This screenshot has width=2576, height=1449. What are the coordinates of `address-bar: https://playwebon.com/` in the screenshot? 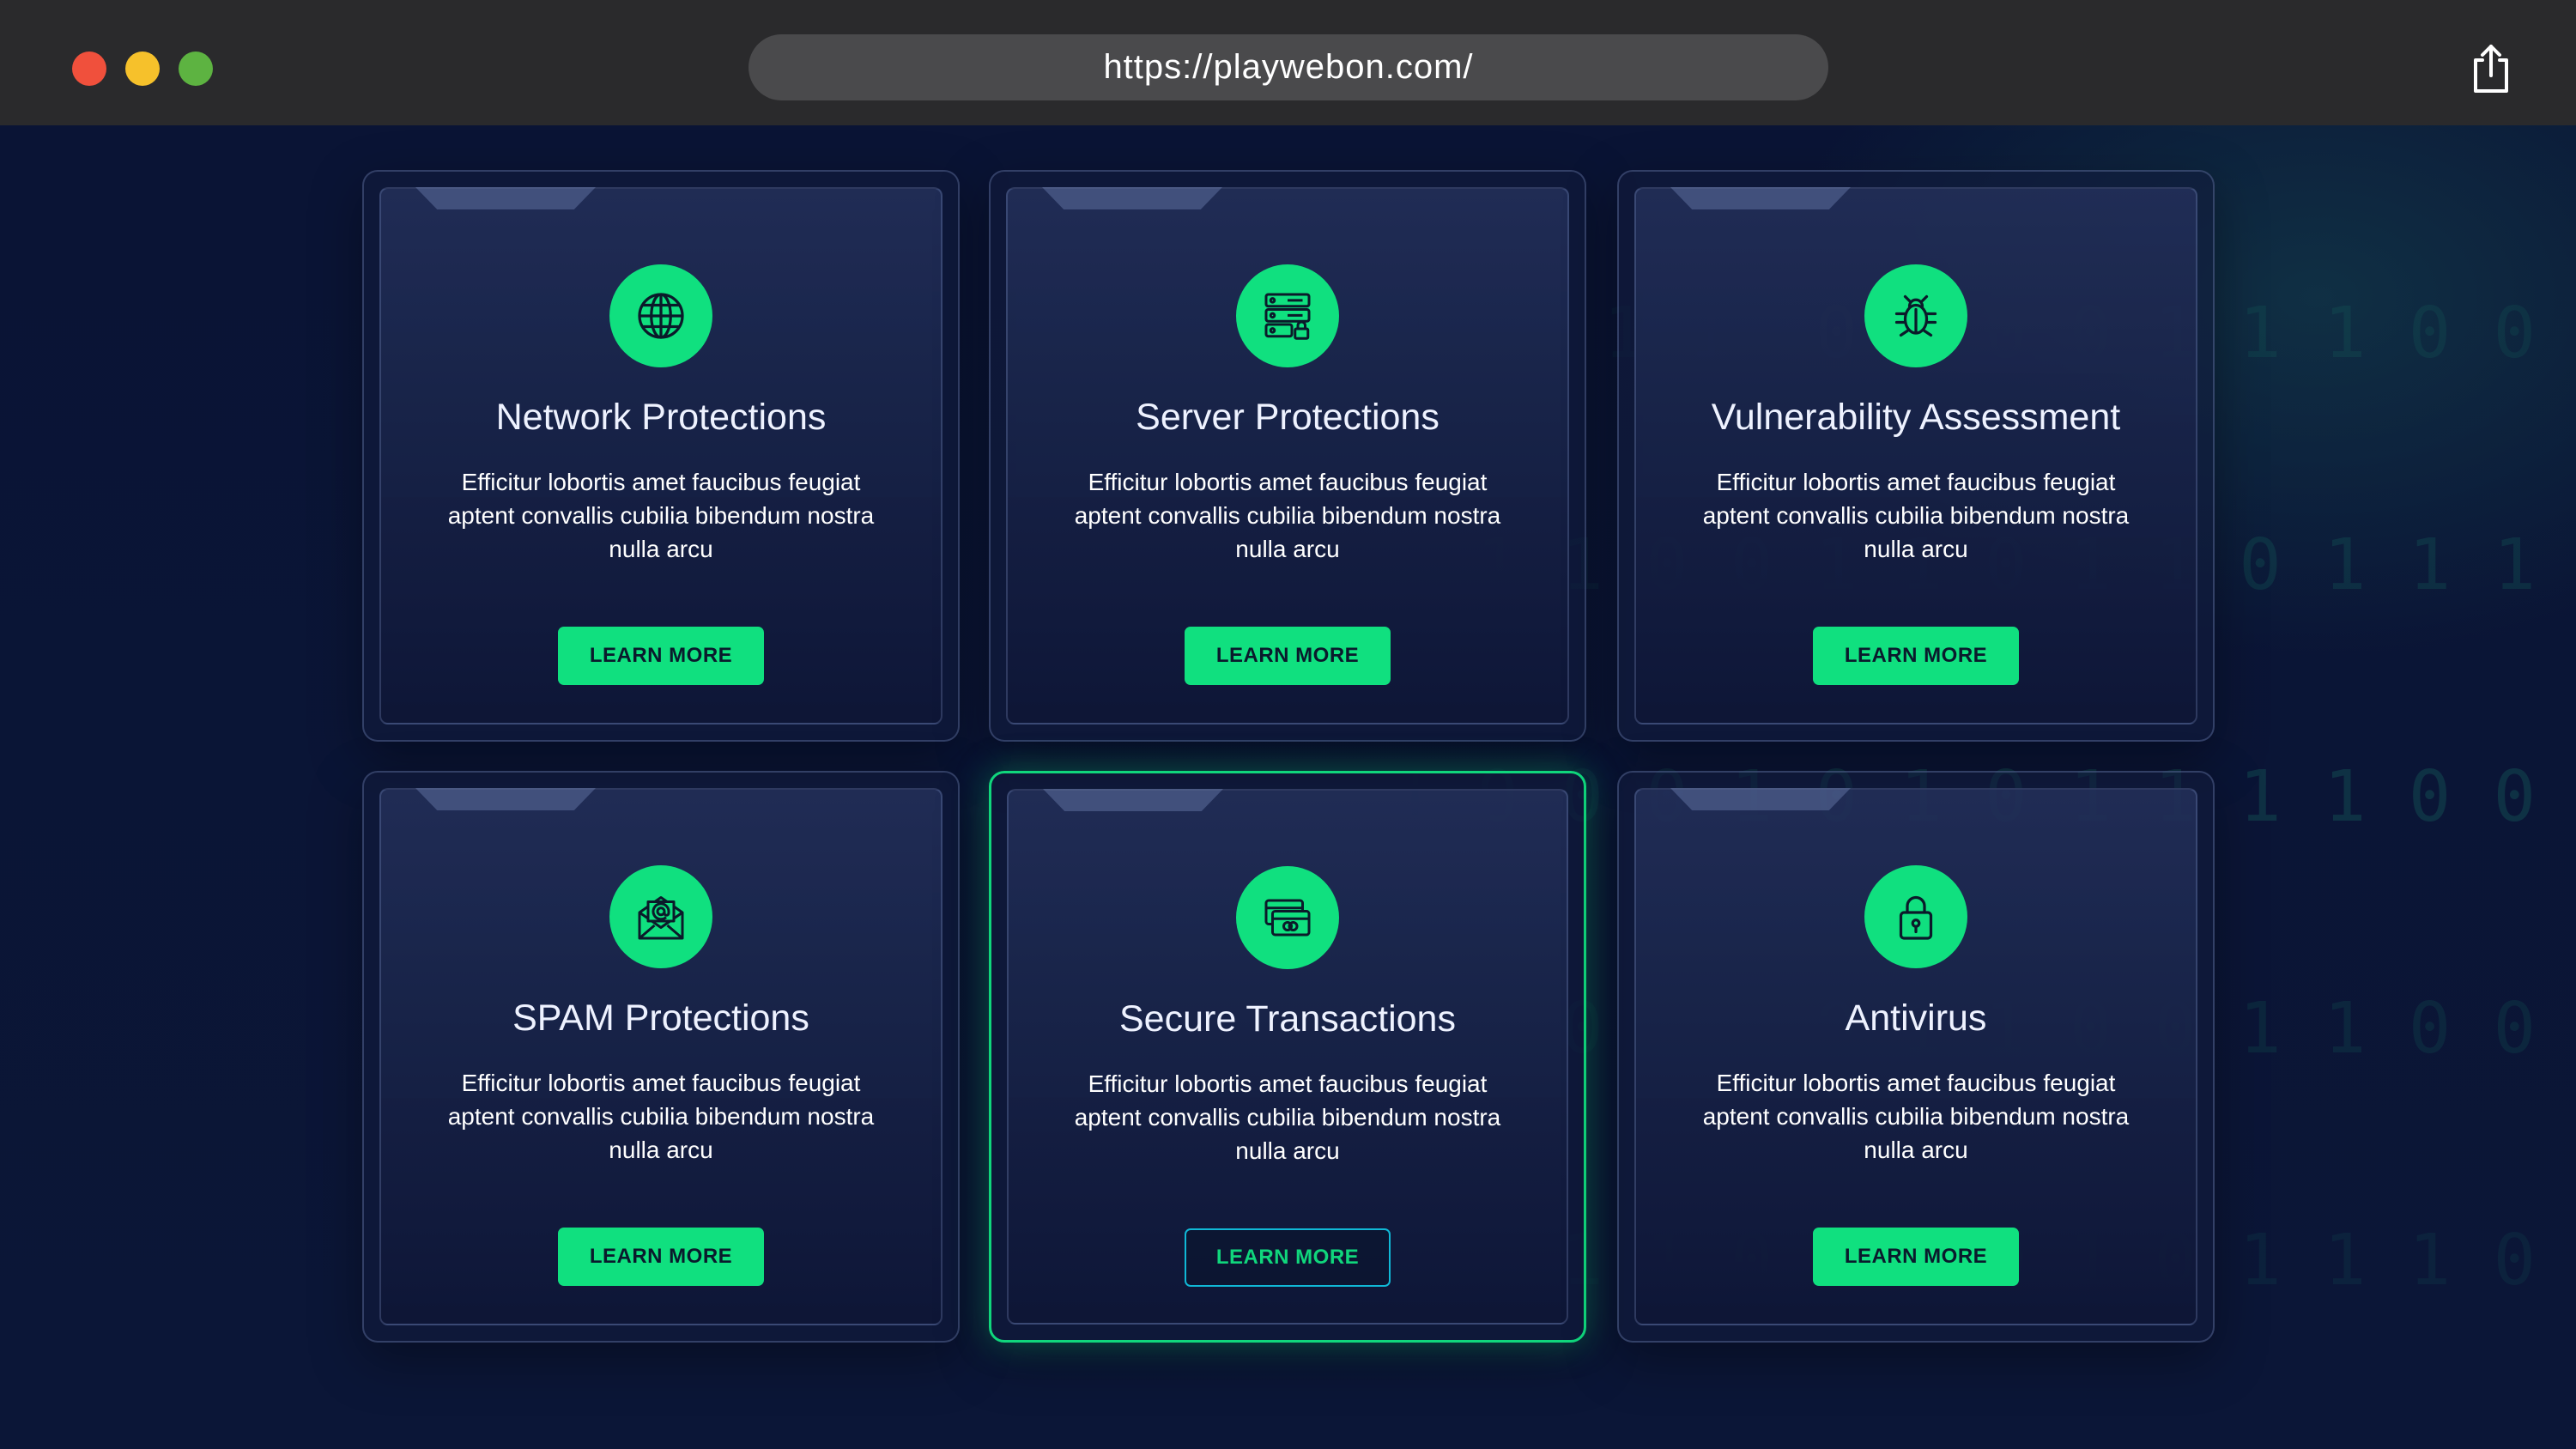 It's located at (1288, 67).